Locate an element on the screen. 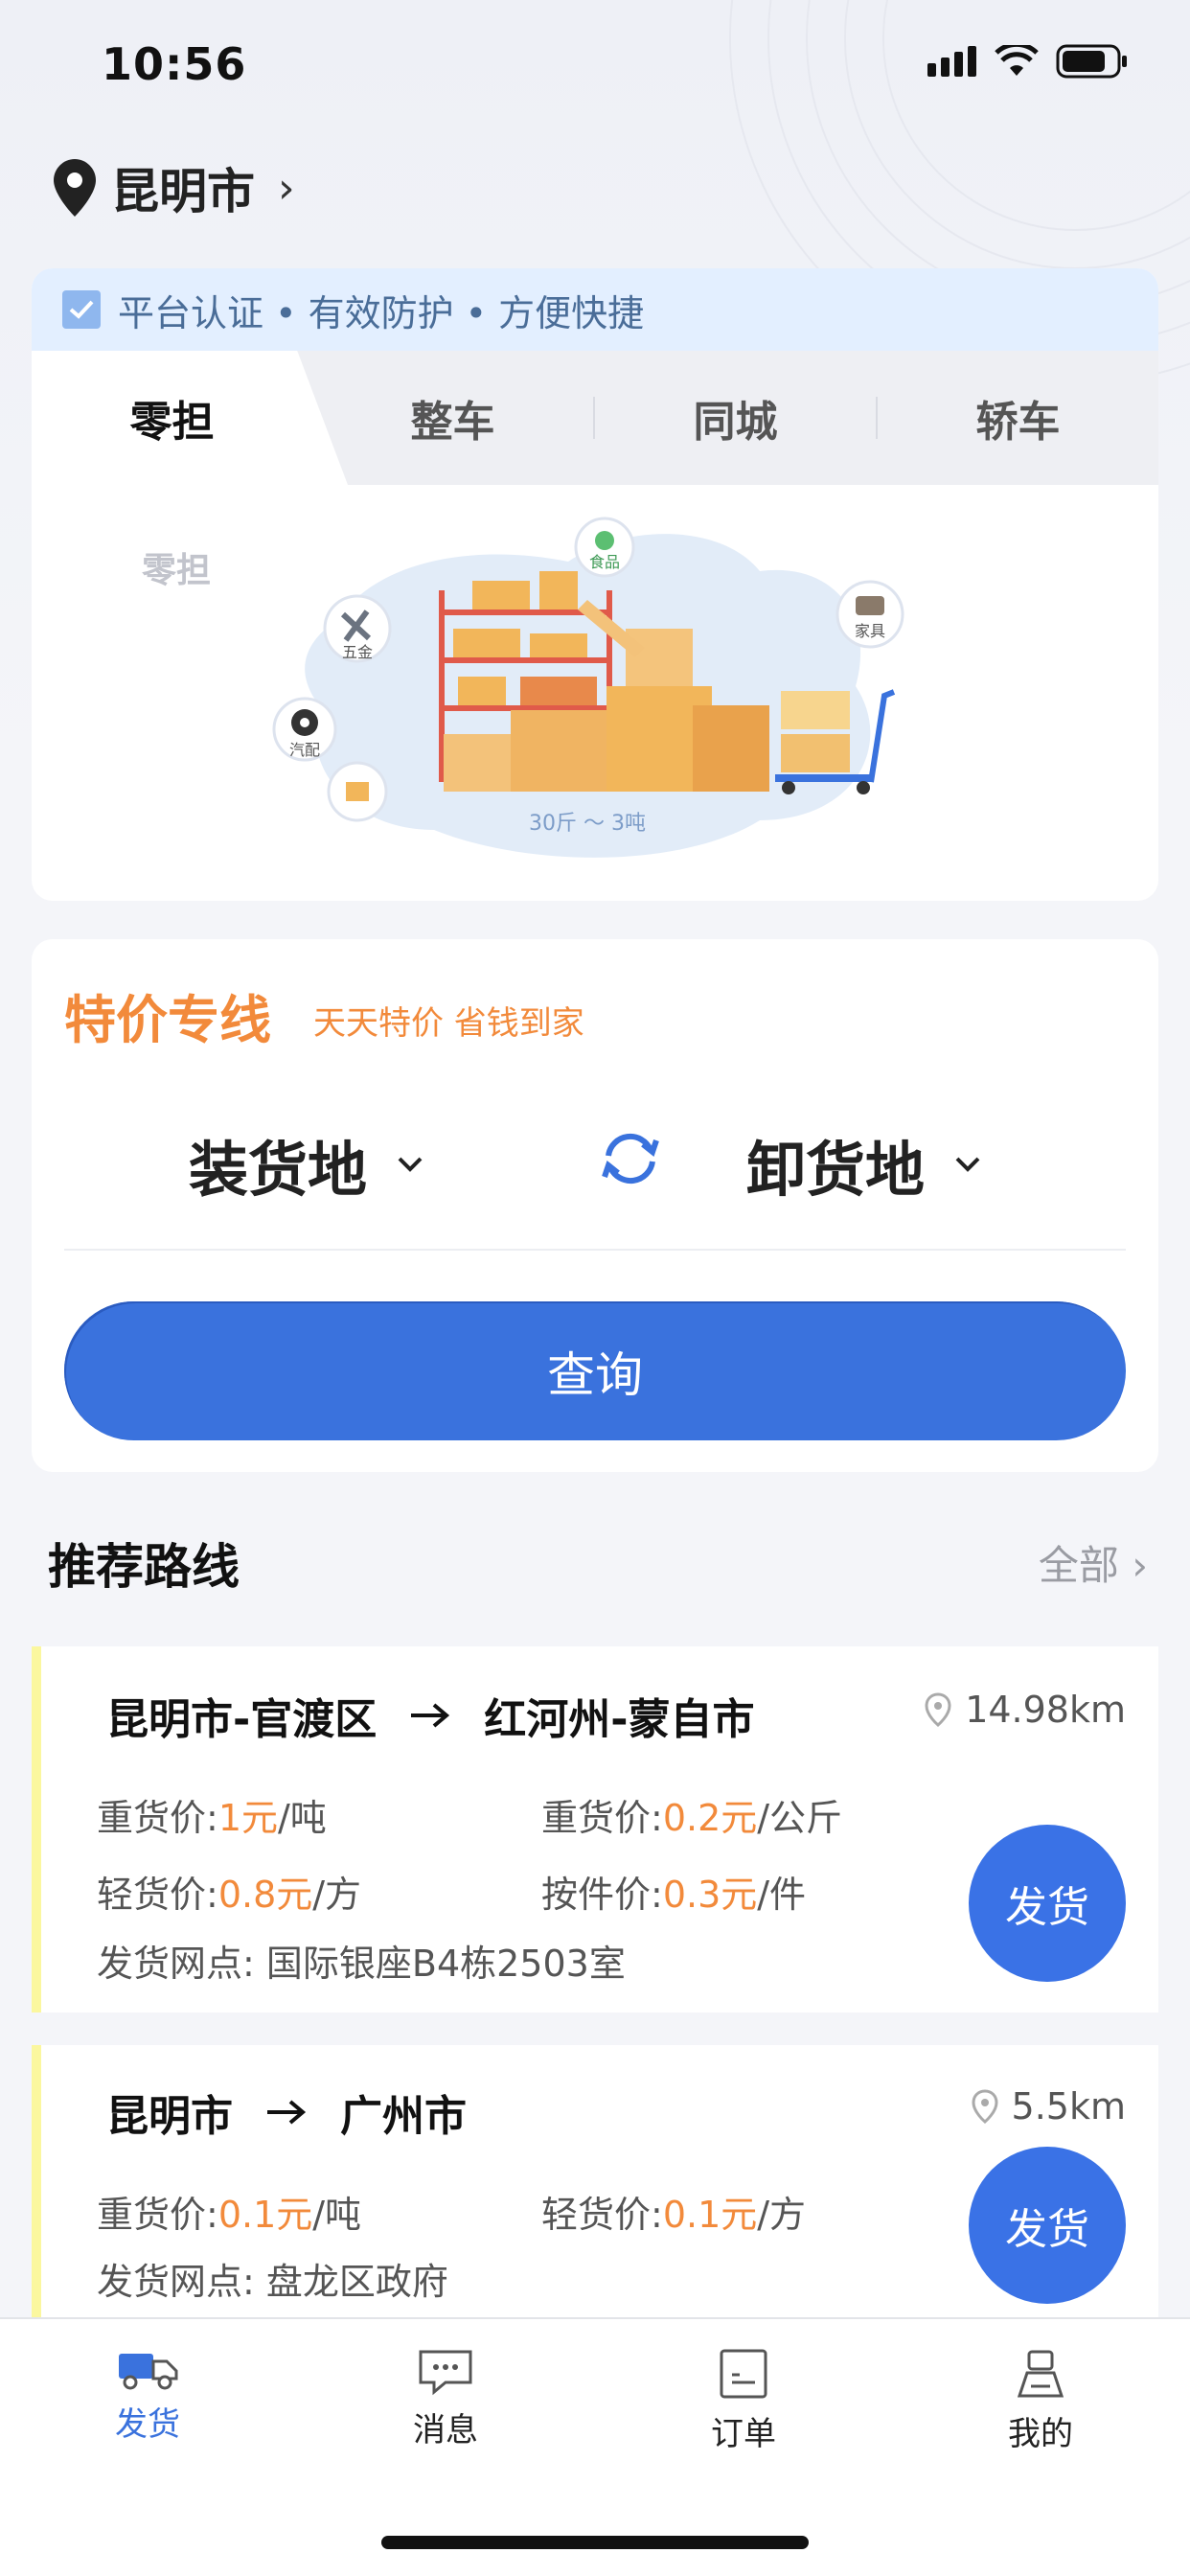 This screenshot has width=1190, height=2576. recommend-title: 推荐路线 is located at coordinates (144, 1567).